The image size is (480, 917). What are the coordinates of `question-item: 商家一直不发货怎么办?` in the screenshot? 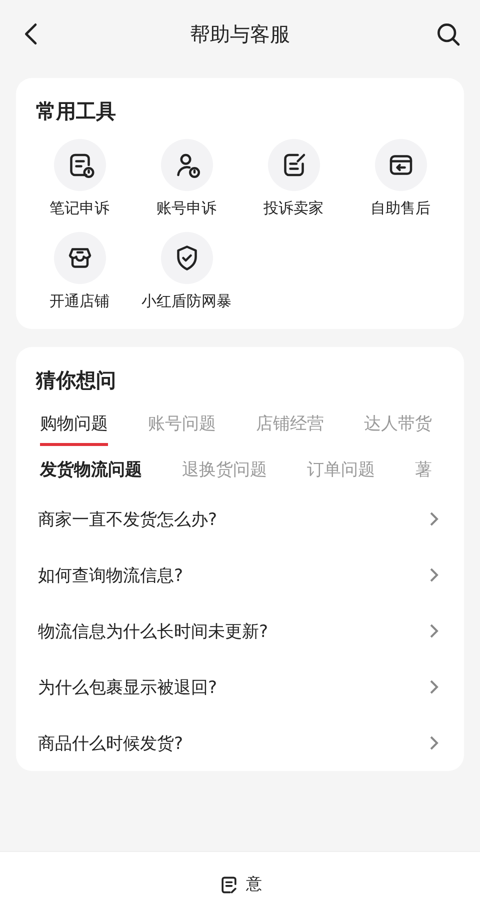 It's located at (240, 519).